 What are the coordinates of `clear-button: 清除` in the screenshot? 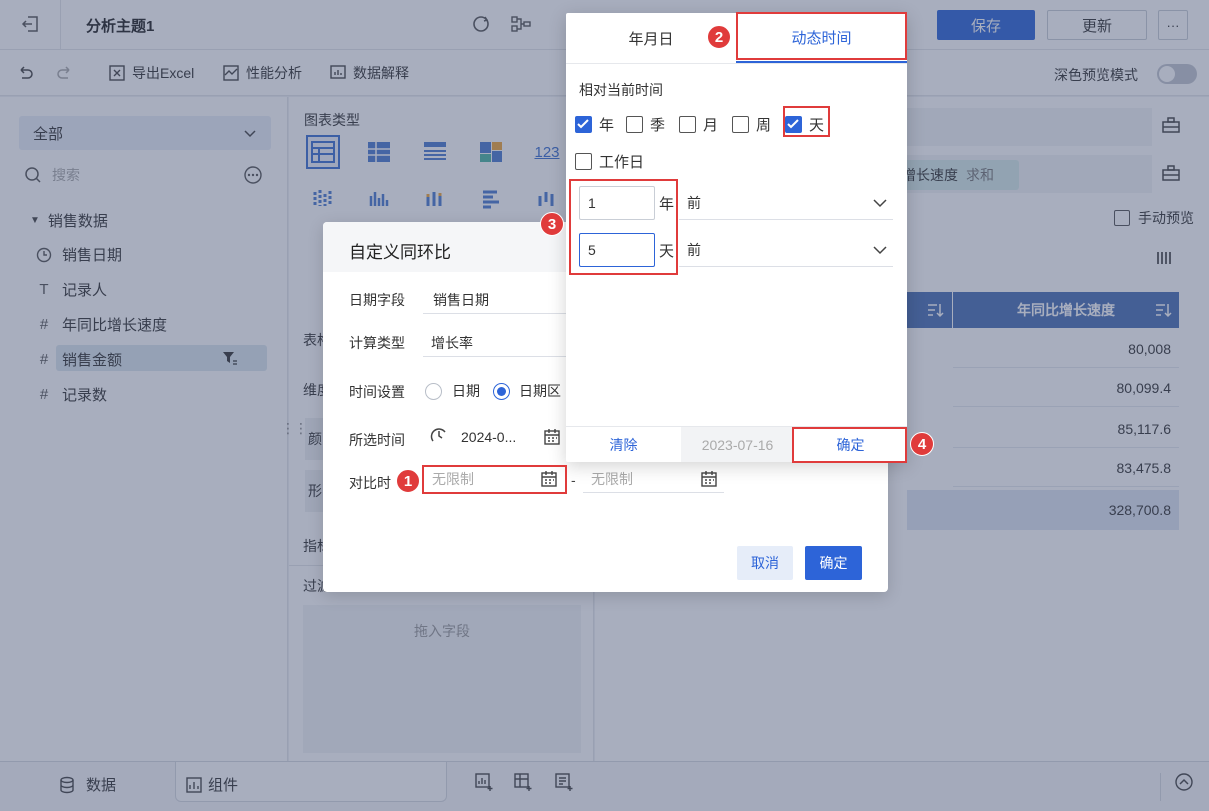 It's located at (623, 444).